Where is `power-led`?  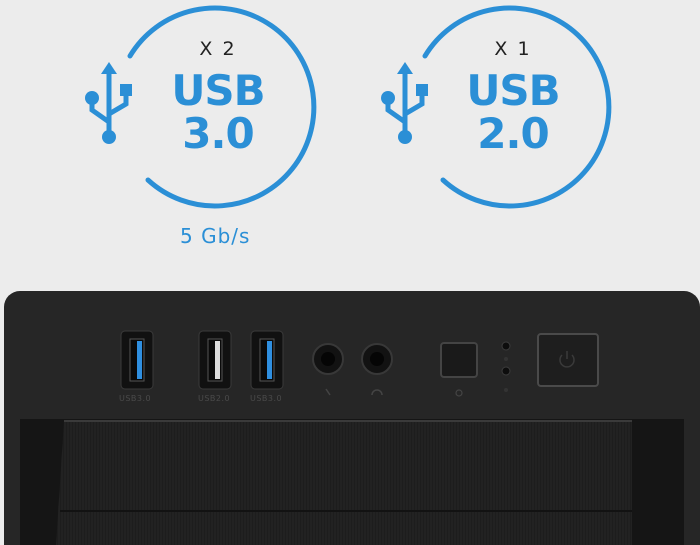 power-led is located at coordinates (506, 346).